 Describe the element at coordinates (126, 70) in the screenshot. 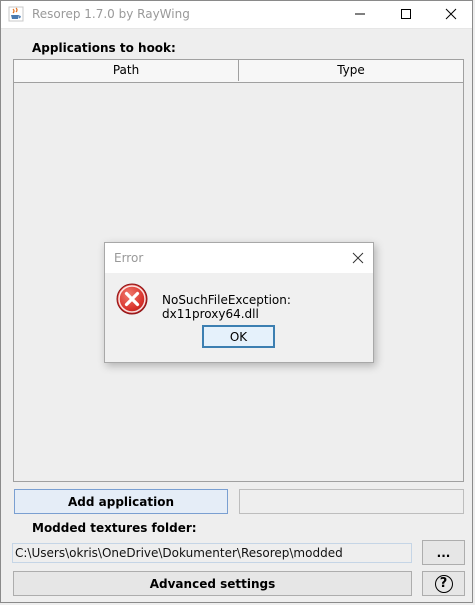

I see `column-header-path: Path` at that location.